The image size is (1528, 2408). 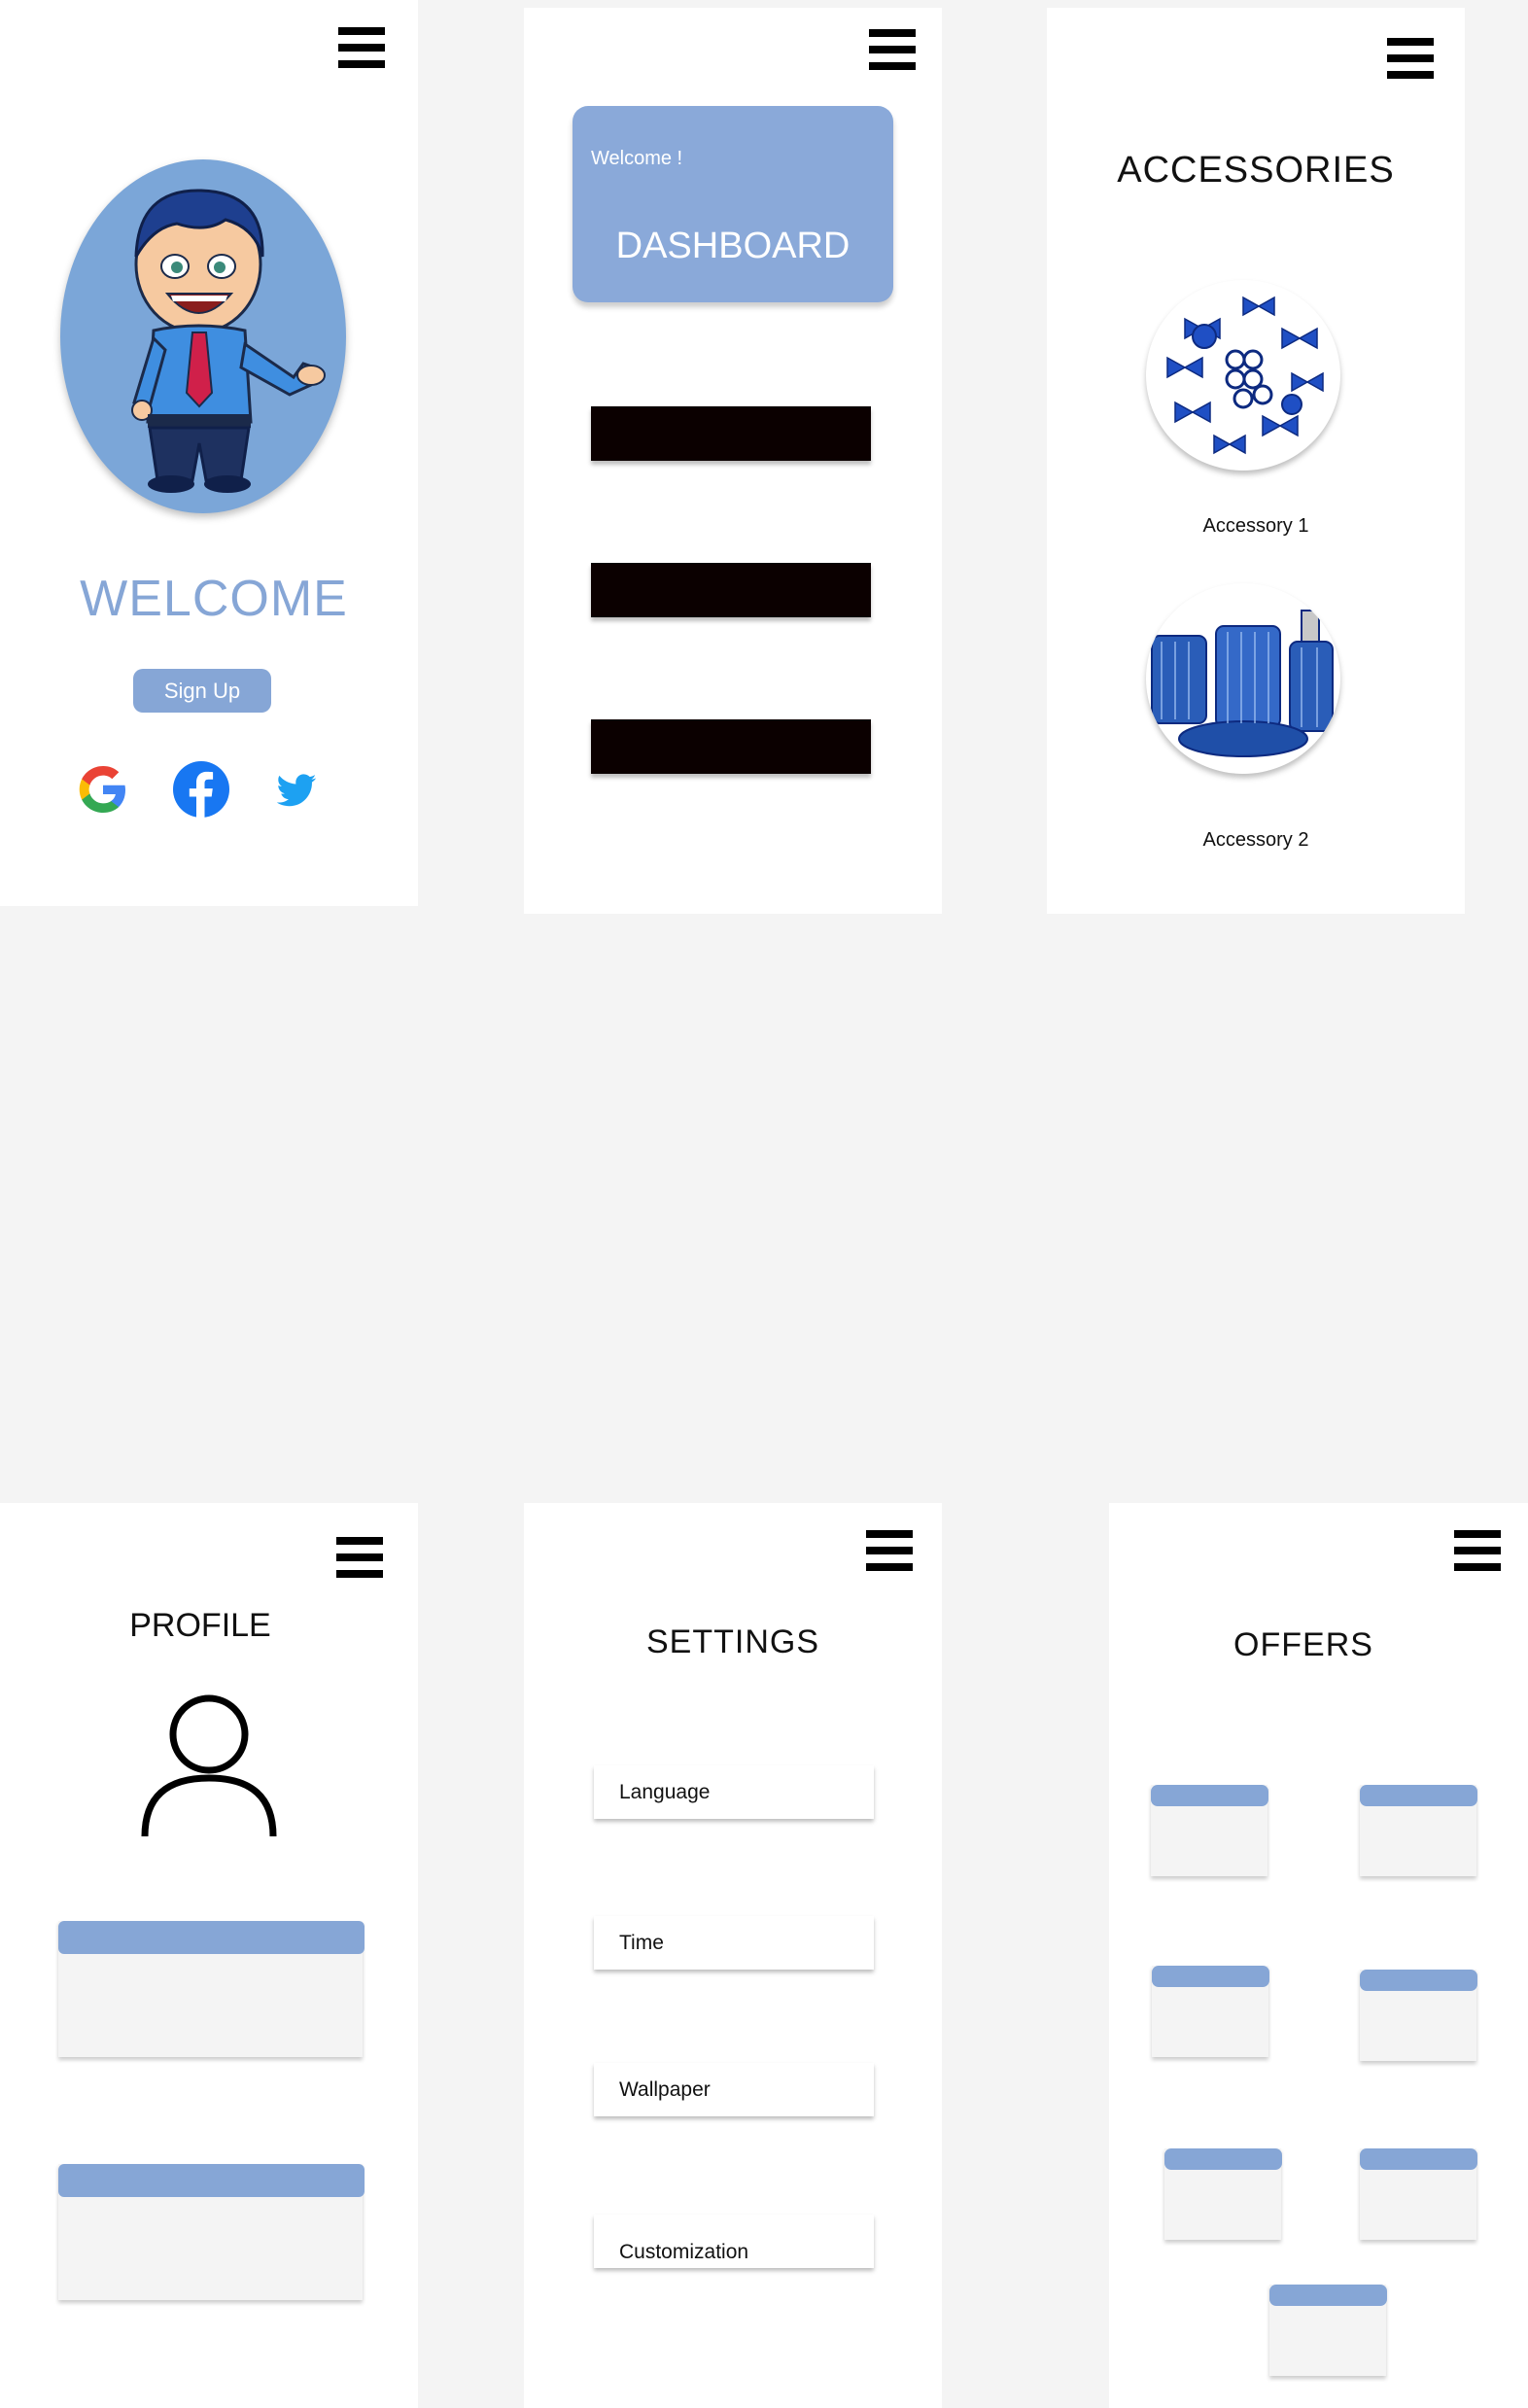 What do you see at coordinates (734, 2241) in the screenshot?
I see `settings-item-customization: Customization` at bounding box center [734, 2241].